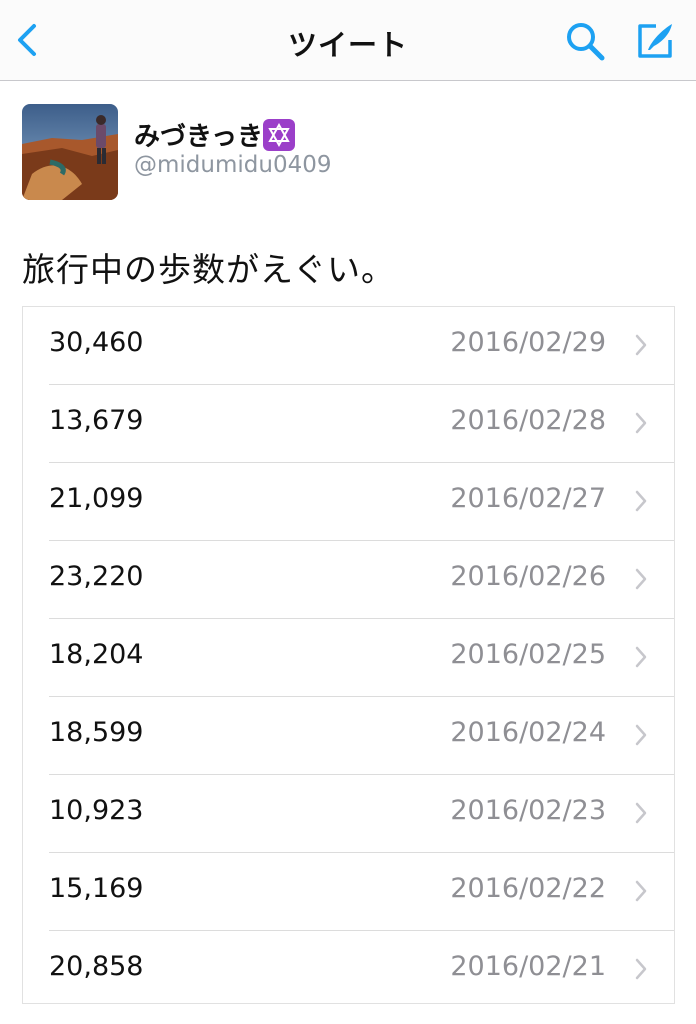 The width and height of the screenshot is (696, 1024). I want to click on tweet-text: 旅行中の歩数がえぐい。, so click(209, 269).